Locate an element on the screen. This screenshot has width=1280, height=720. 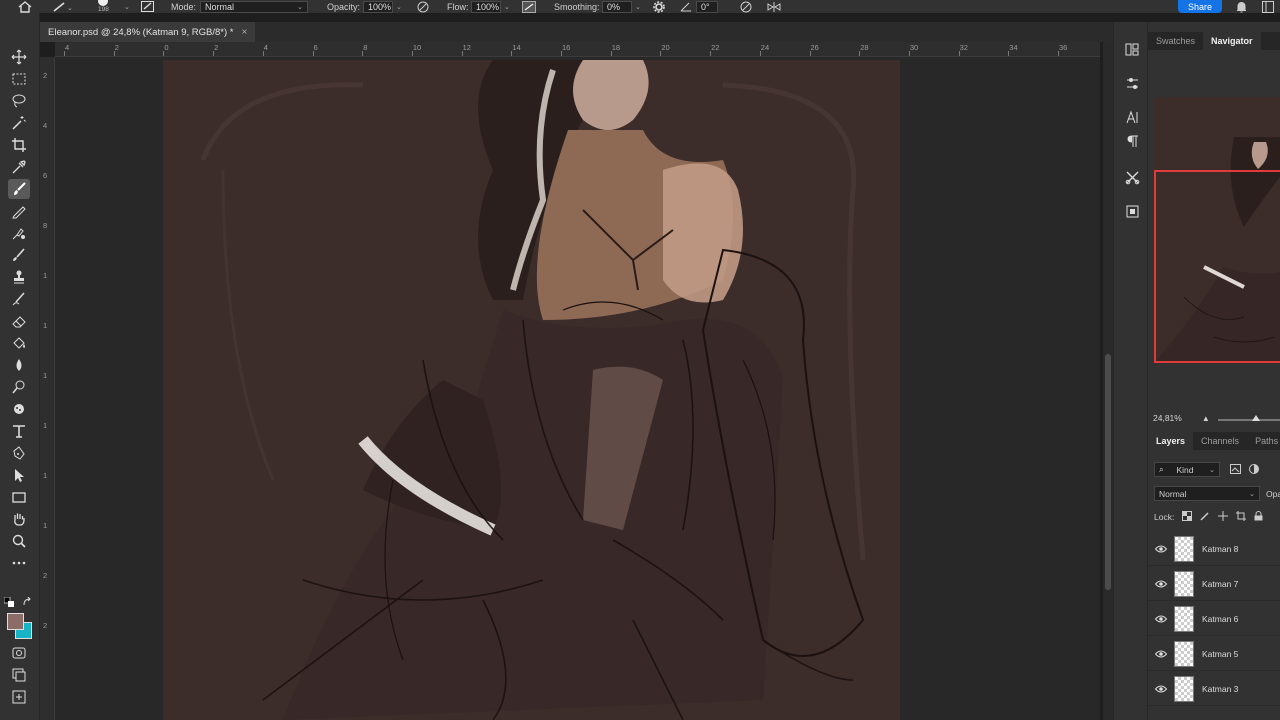
mode-select: Normal ⌄ is located at coordinates (254, 6).